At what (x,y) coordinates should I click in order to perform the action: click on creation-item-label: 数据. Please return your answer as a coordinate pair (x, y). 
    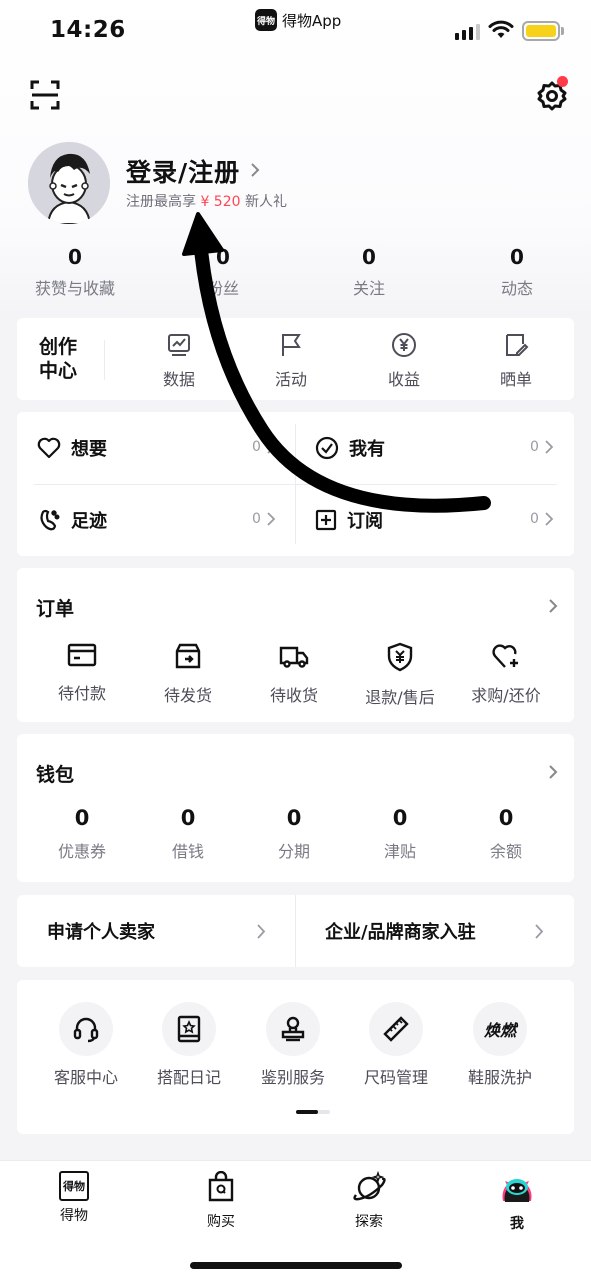
    Looking at the image, I should click on (178, 379).